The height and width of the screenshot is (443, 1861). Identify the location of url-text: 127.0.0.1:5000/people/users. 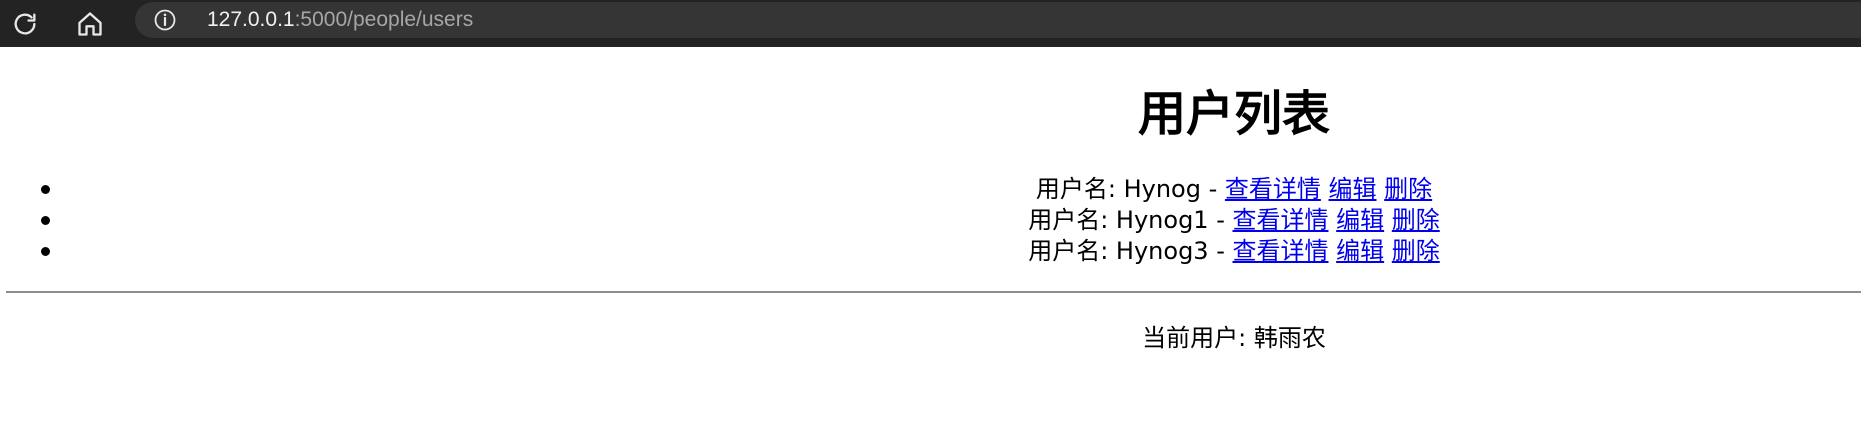
(340, 20).